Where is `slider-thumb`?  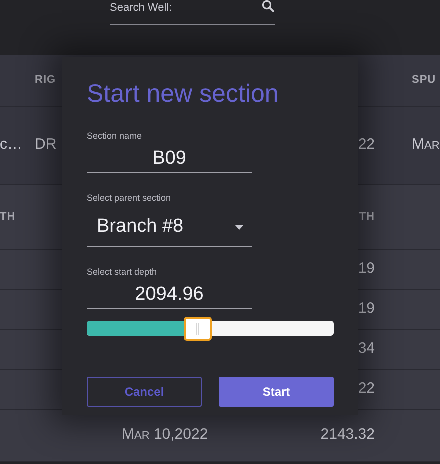
slider-thumb is located at coordinates (198, 329).